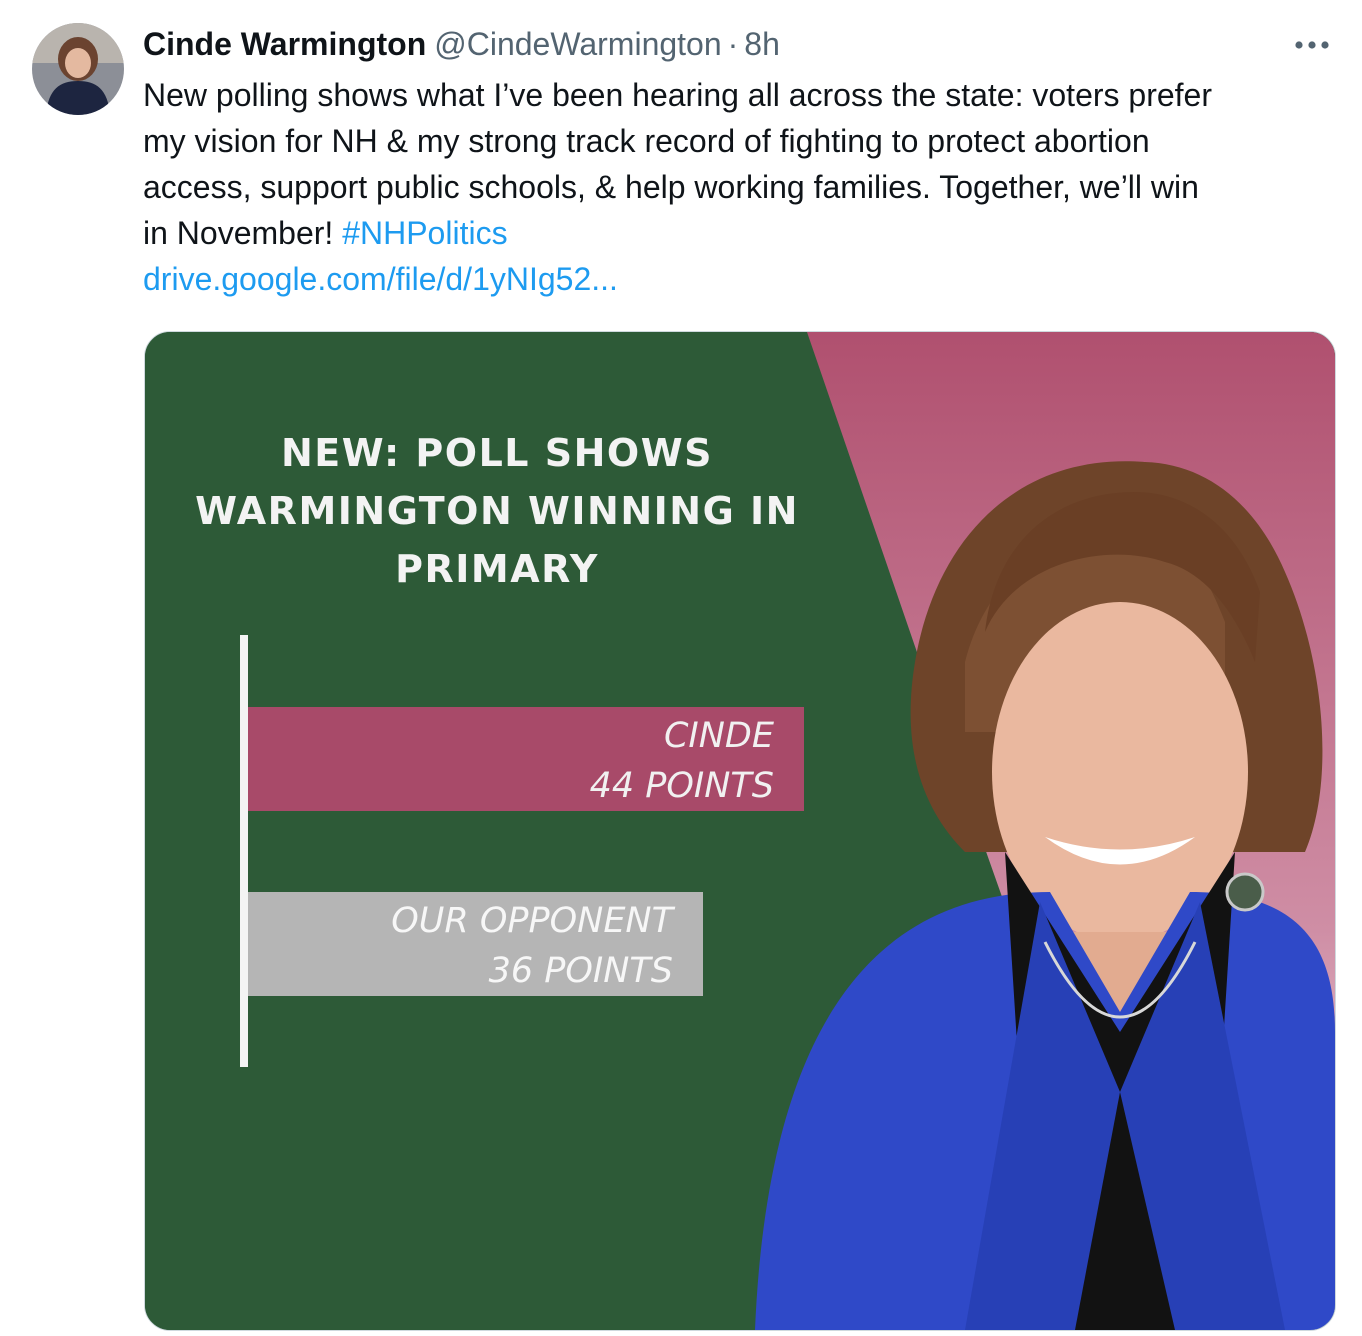  I want to click on author-avatar, so click(78, 69).